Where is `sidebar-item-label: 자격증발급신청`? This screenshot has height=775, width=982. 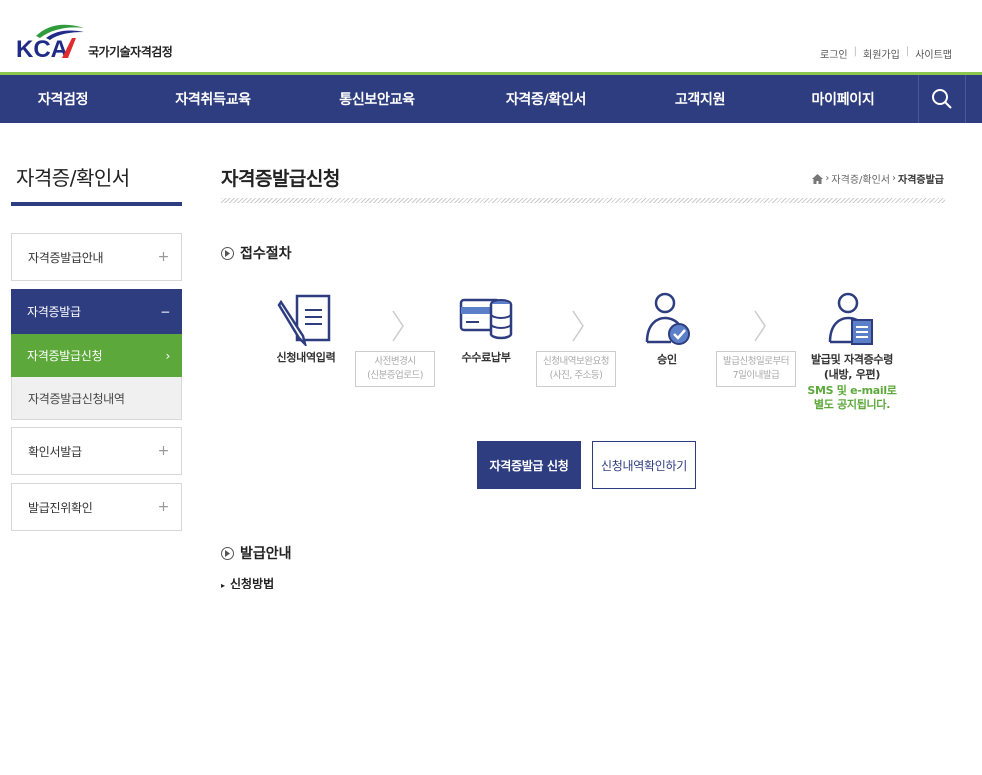 sidebar-item-label: 자격증발급신청 is located at coordinates (65, 356).